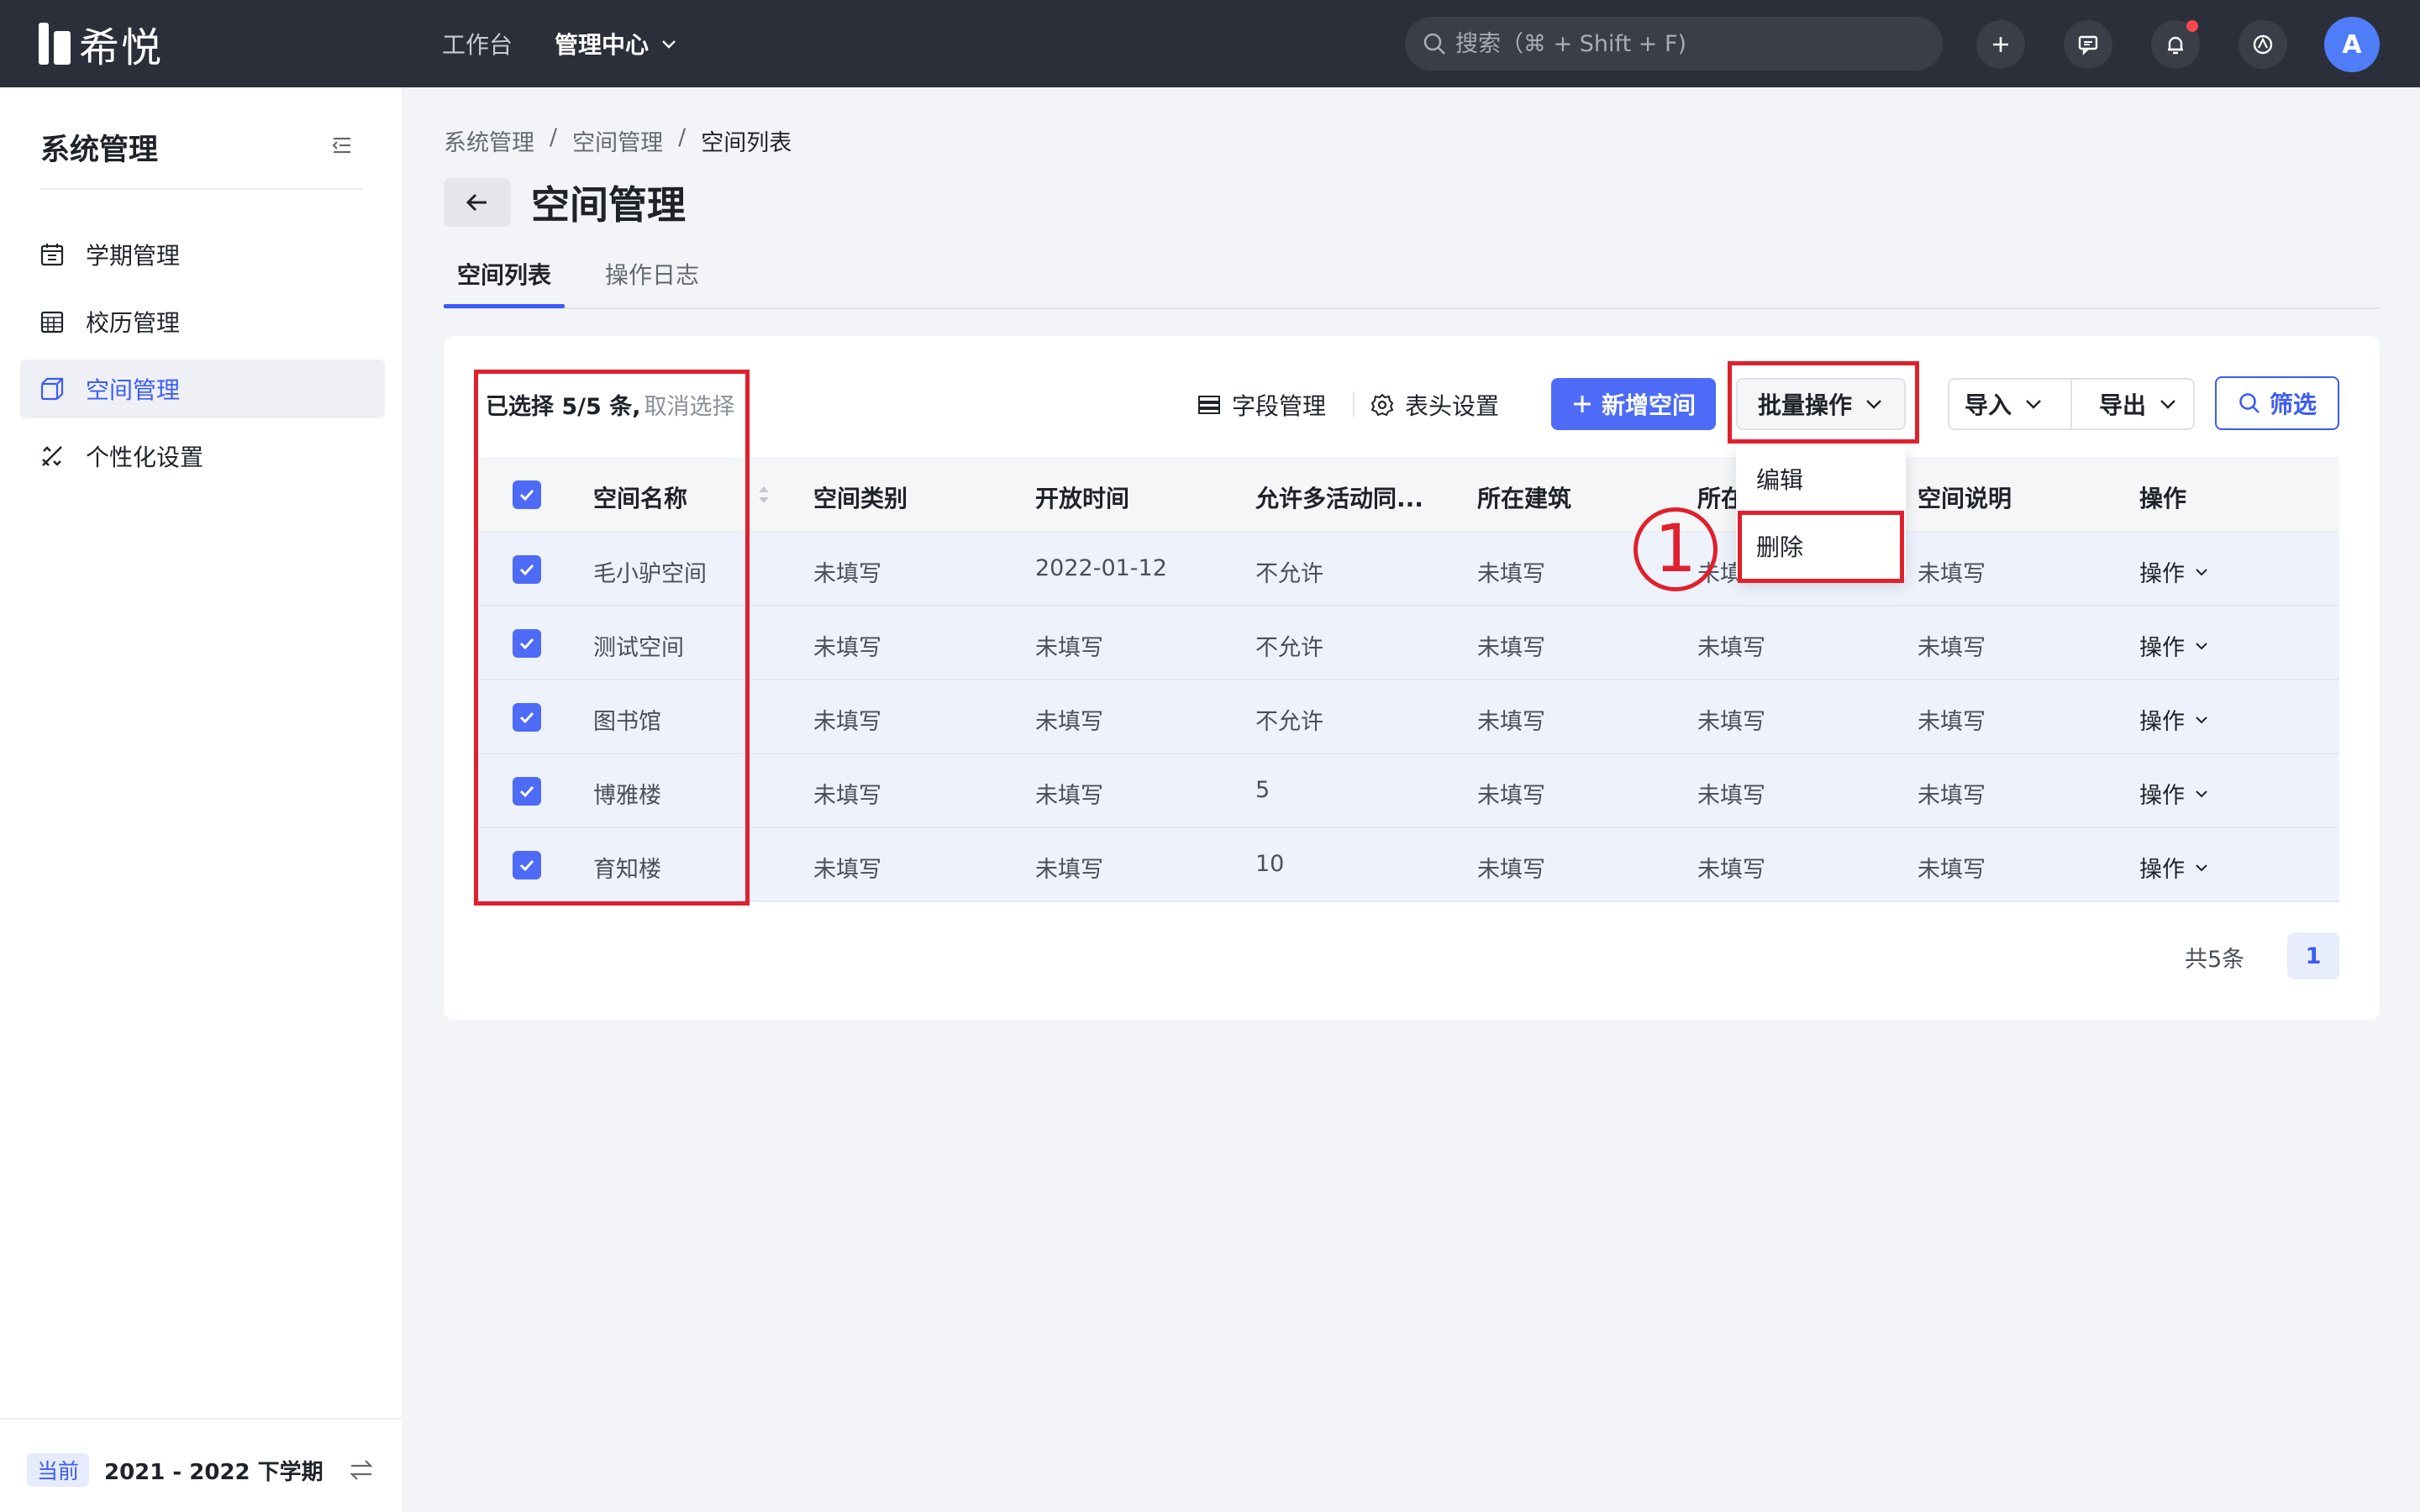 The height and width of the screenshot is (1512, 2420). I want to click on field-manage-button: 字段管理, so click(1261, 405).